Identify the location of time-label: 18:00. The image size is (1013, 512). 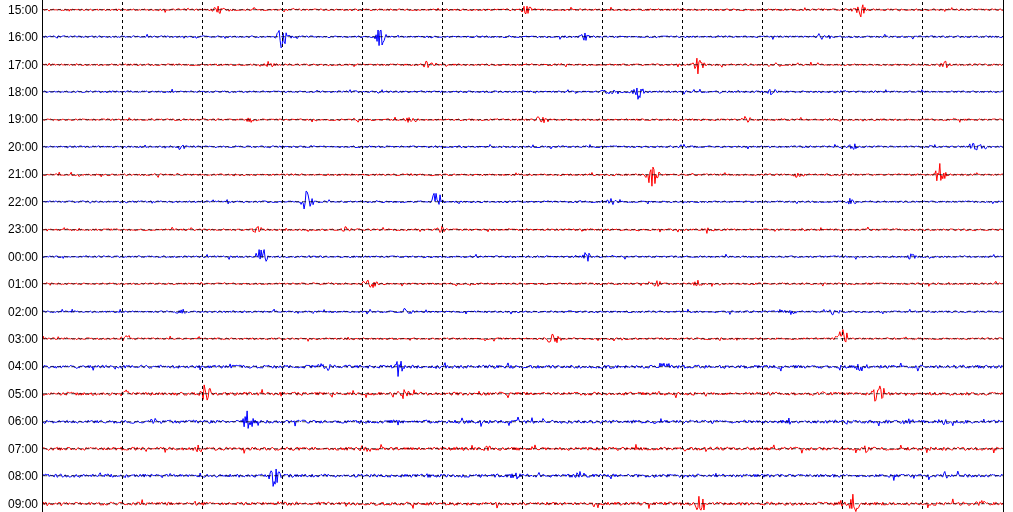
(22, 92).